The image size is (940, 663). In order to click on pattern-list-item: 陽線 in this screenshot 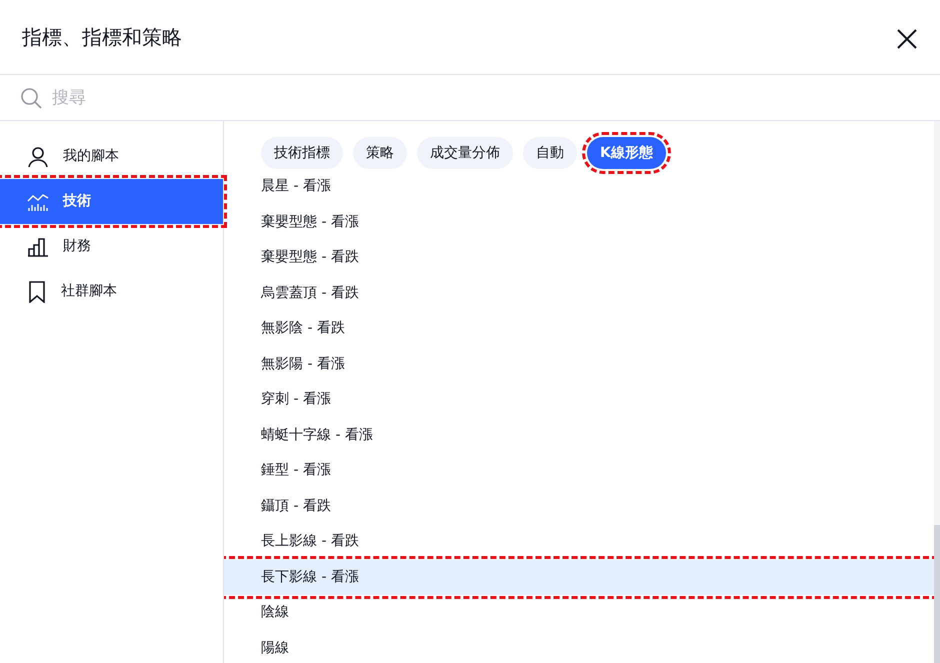, I will do `click(579, 646)`.